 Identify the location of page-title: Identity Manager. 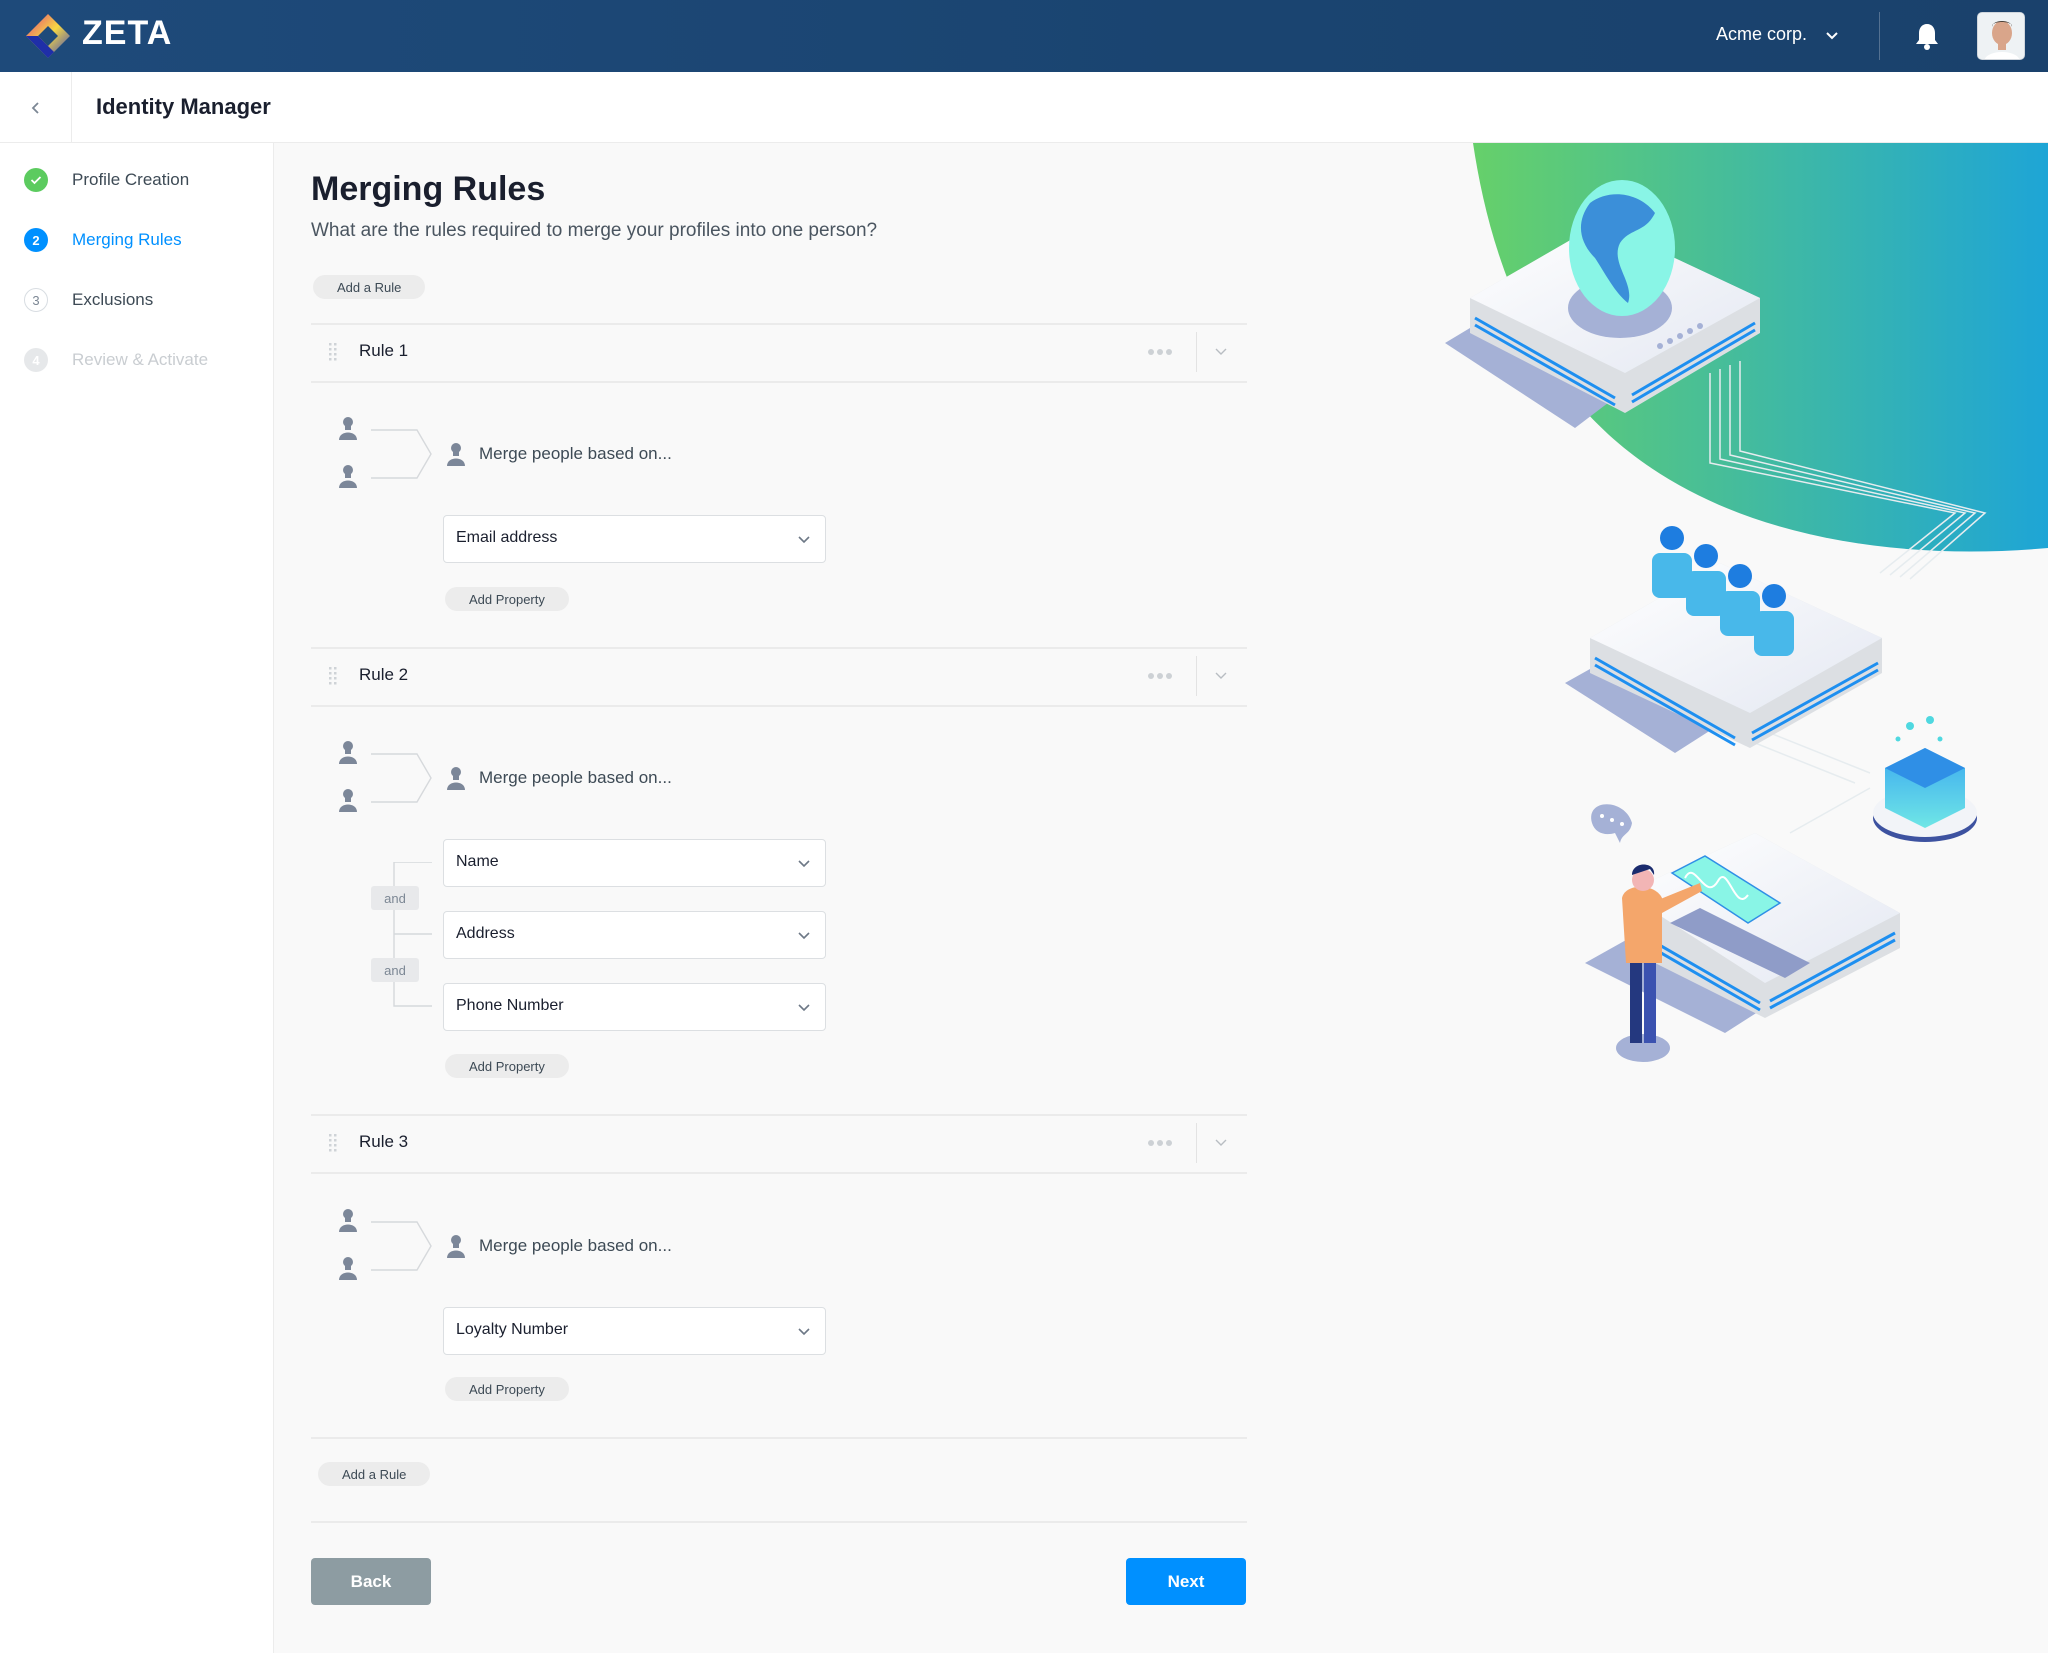
(183, 106).